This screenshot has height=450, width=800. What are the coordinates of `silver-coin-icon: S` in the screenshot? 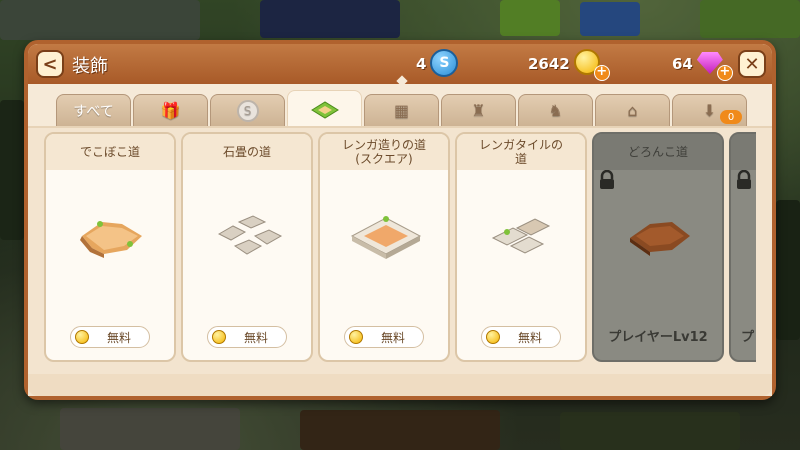 It's located at (247, 110).